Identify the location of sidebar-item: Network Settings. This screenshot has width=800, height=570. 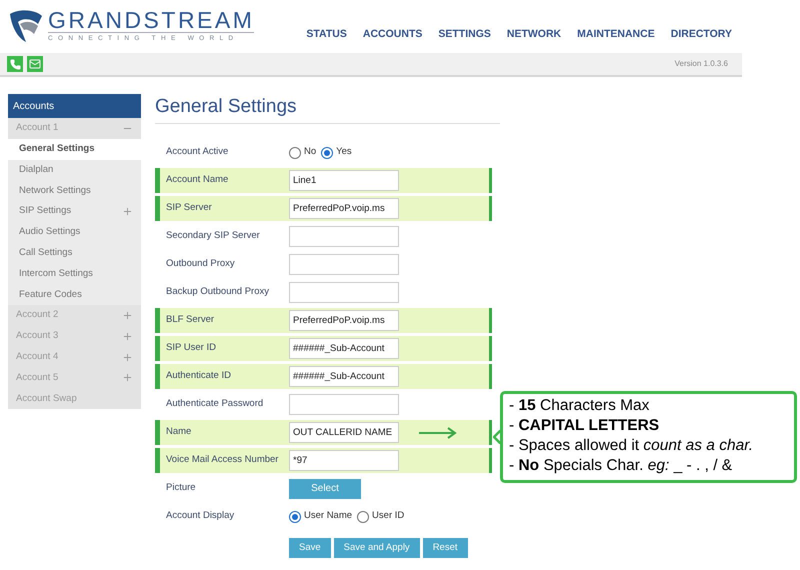
(74, 191).